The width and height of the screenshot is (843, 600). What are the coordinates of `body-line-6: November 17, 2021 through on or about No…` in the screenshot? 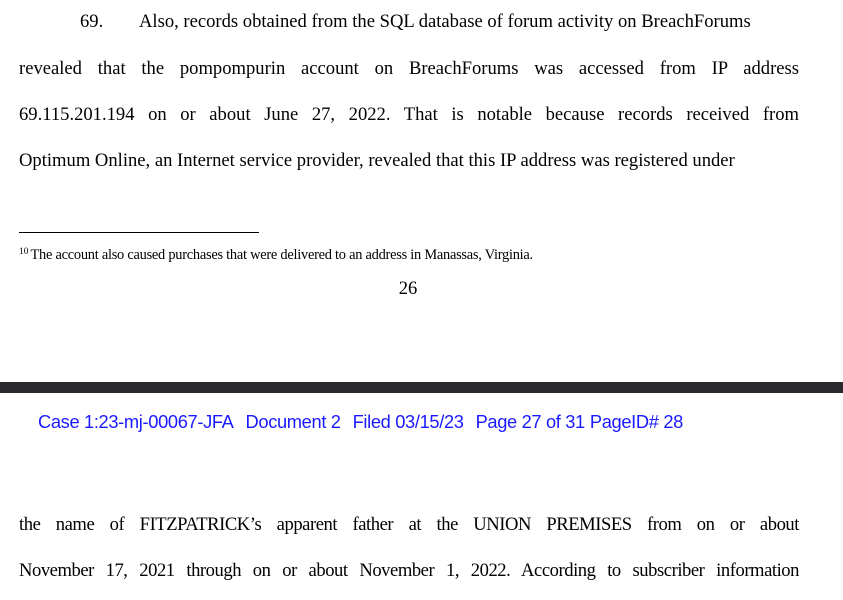 It's located at (409, 570).